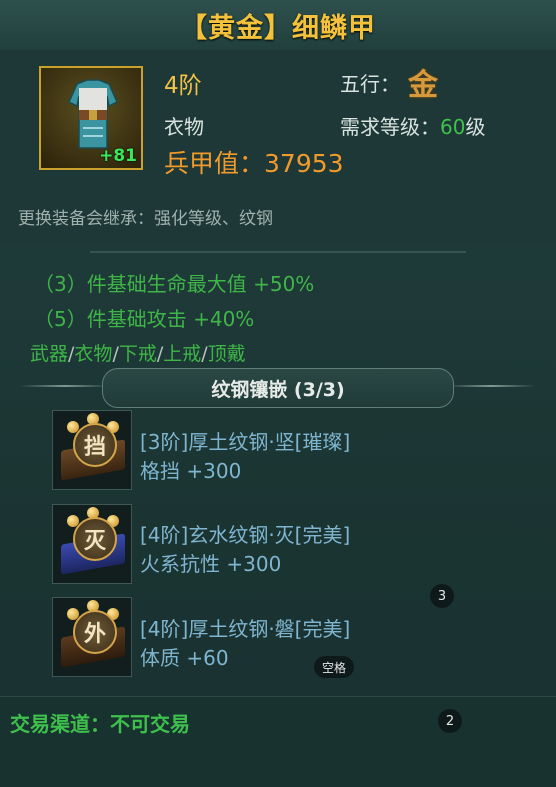  I want to click on level-requirement: 需求等级：60级, so click(412, 125).